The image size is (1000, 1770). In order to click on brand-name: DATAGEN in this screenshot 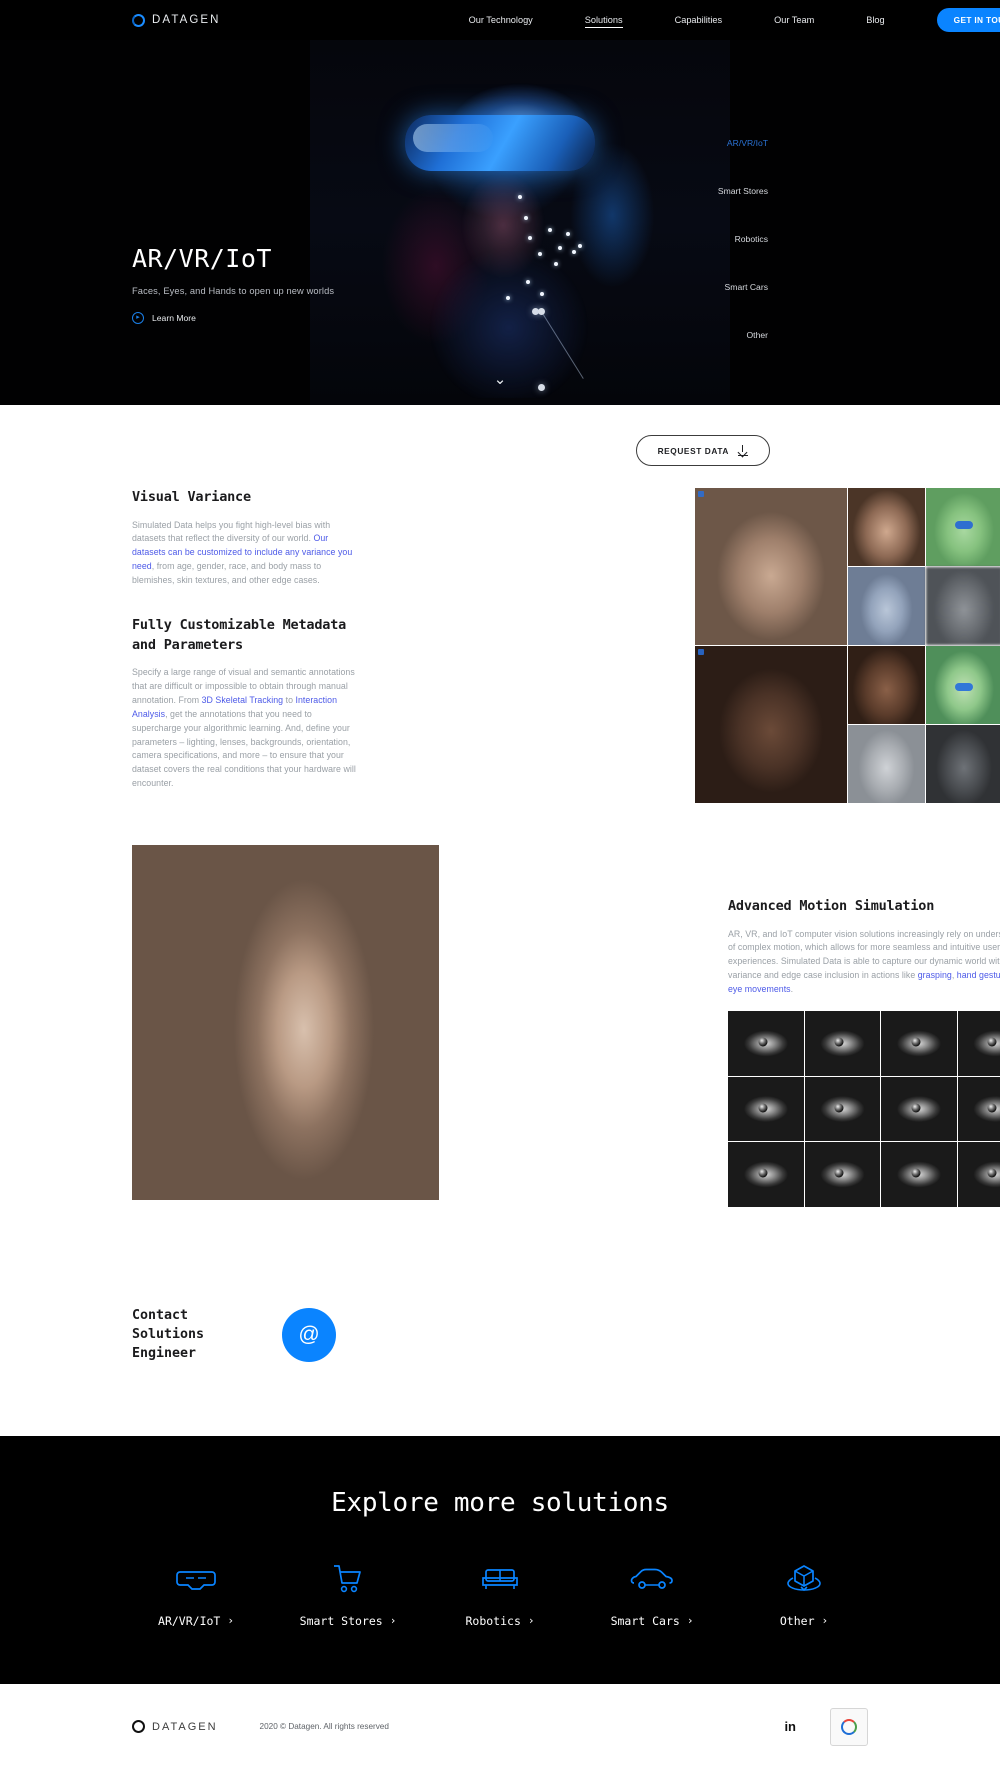, I will do `click(186, 20)`.